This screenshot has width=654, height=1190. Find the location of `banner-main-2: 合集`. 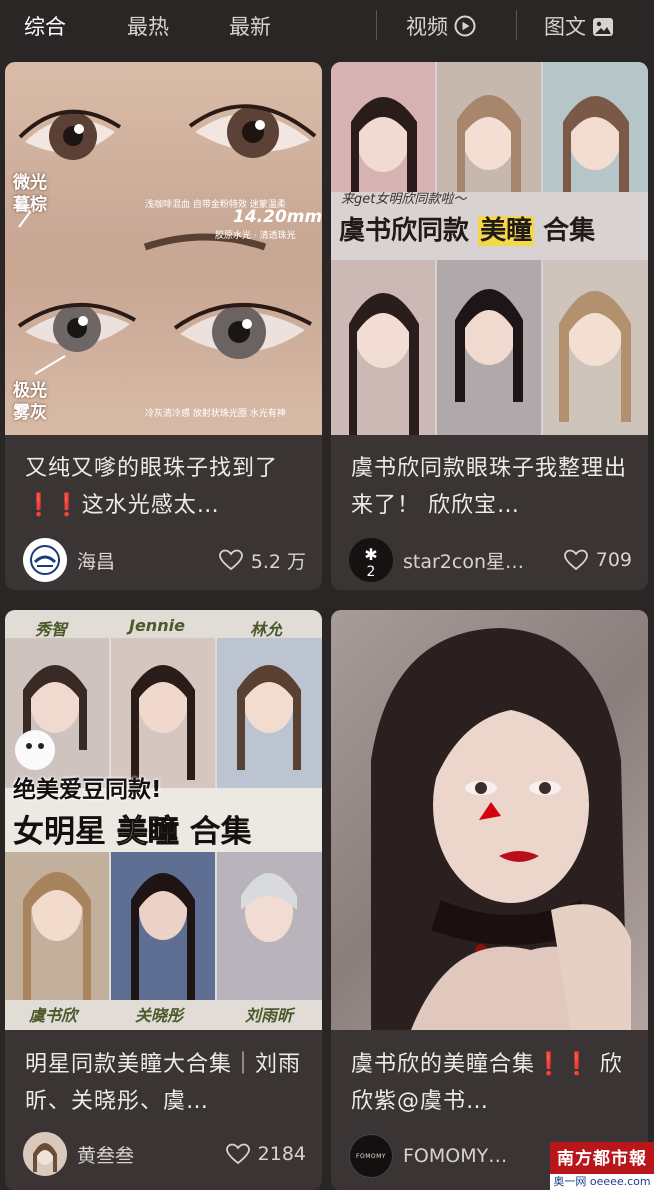

banner-main-2: 合集 is located at coordinates (569, 231).